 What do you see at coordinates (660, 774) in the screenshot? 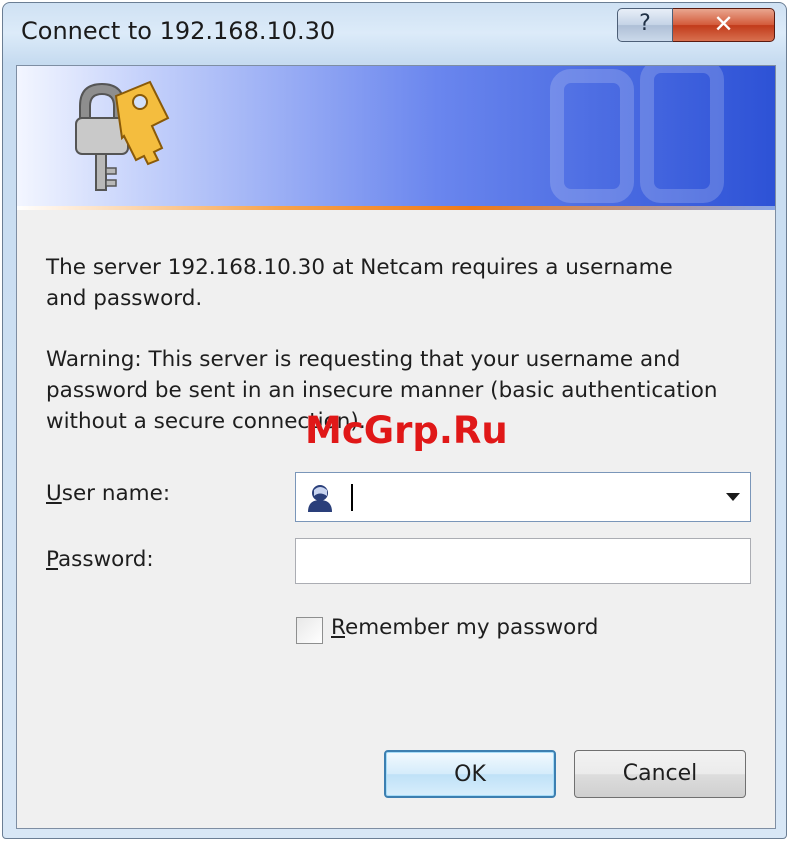
I see `cancel-button: Cancel` at bounding box center [660, 774].